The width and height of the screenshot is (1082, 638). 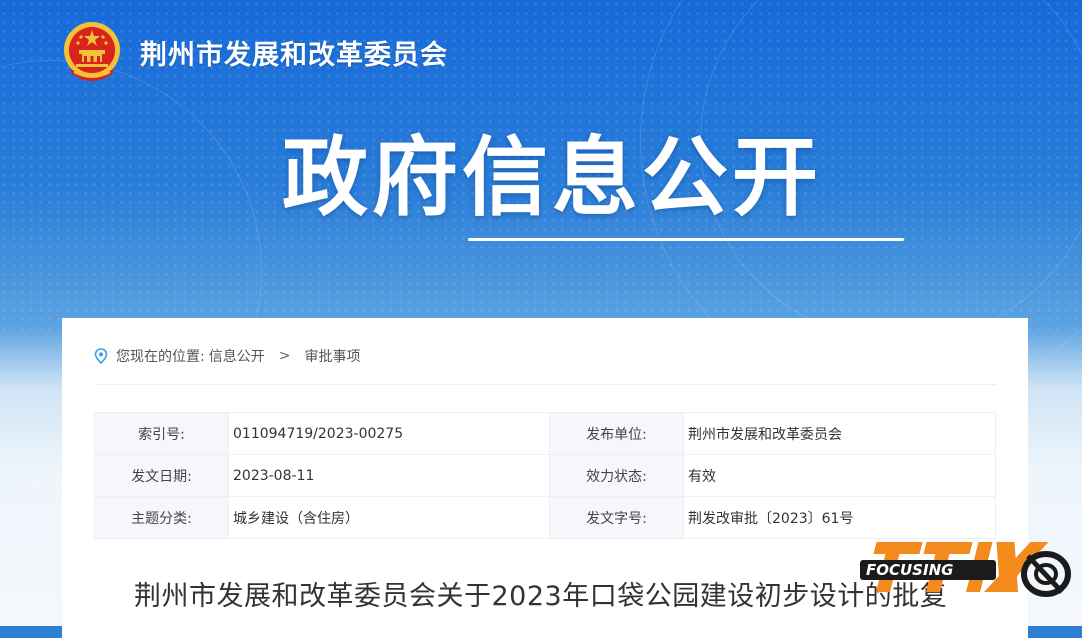 I want to click on breadcrumb-prefix: 您现在的位置:, so click(x=160, y=357).